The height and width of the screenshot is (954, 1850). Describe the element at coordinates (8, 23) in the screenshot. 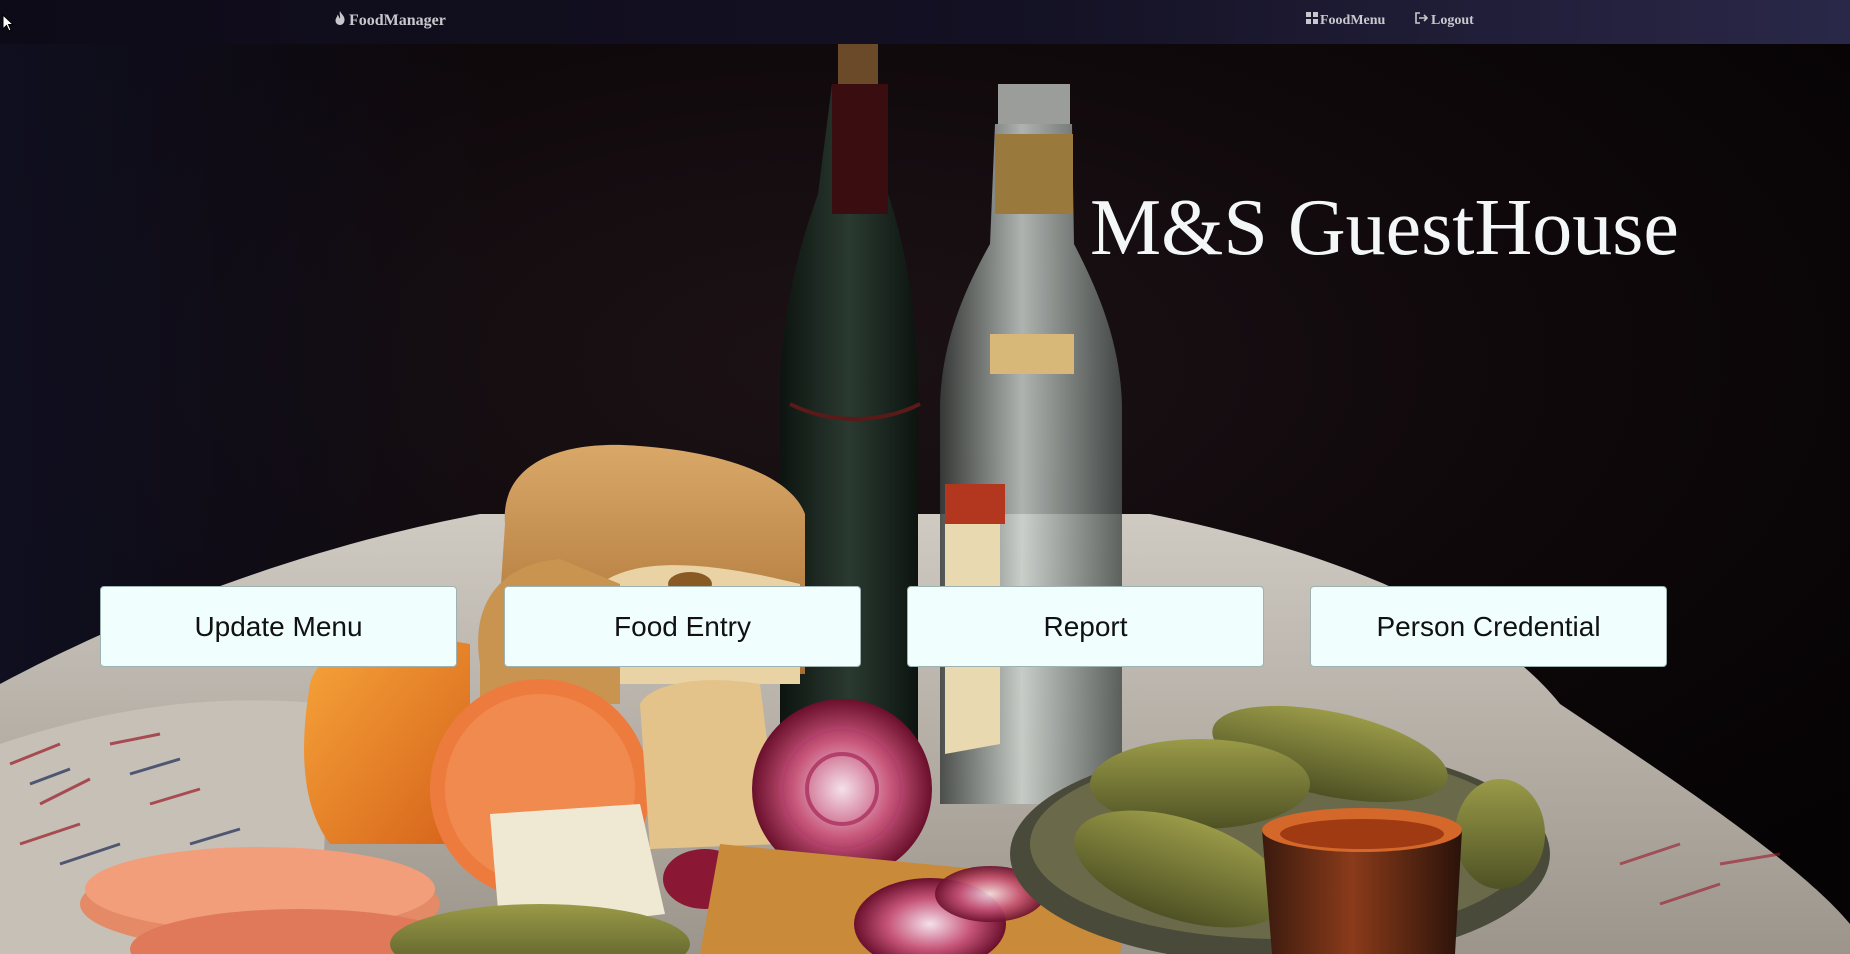

I see `mouse-cursor-icon` at that location.